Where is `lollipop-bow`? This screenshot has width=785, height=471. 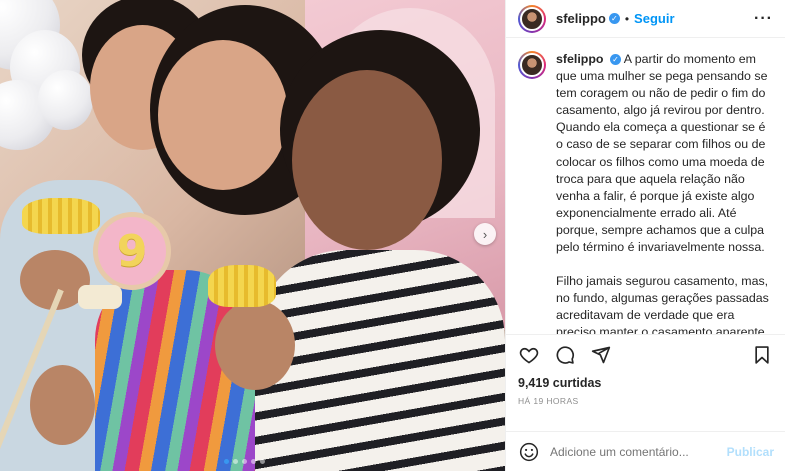
lollipop-bow is located at coordinates (100, 297).